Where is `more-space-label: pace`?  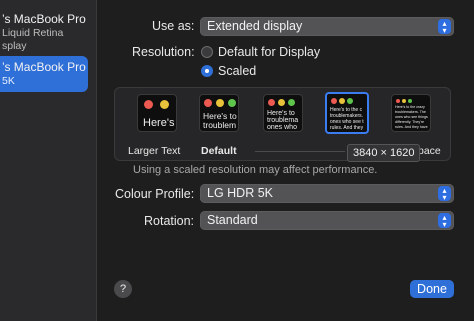 more-space-label: pace is located at coordinates (429, 151).